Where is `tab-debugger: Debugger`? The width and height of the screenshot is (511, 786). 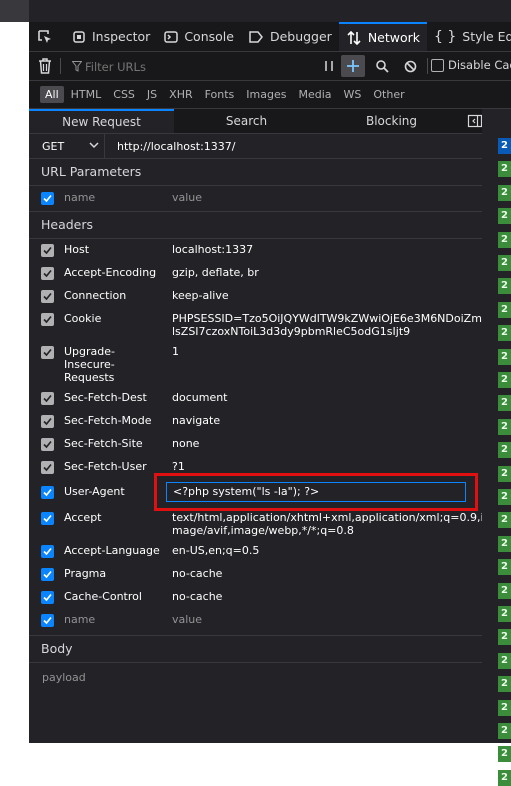 tab-debugger: Debugger is located at coordinates (290, 36).